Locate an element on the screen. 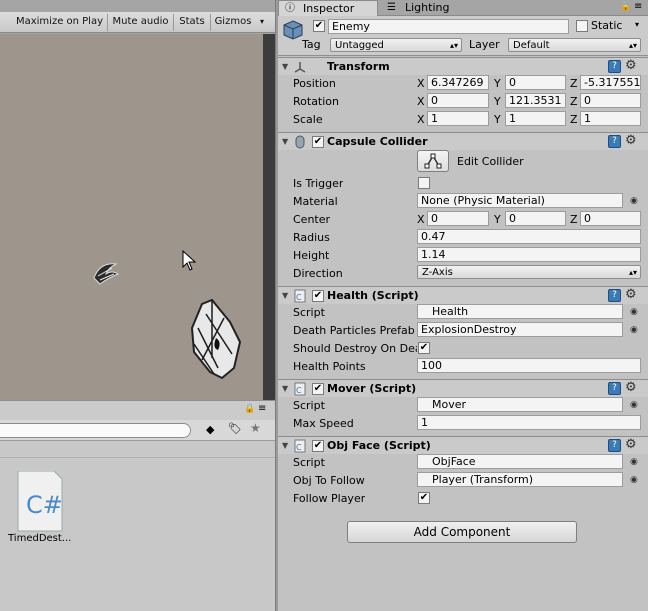 Image resolution: width=648 pixels, height=611 pixels. filter-by-type-icon: ◆ is located at coordinates (210, 429).